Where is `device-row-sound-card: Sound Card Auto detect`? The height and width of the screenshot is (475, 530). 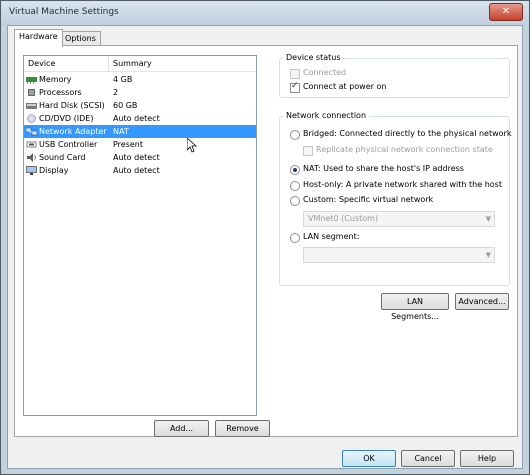 device-row-sound-card: Sound Card Auto detect is located at coordinates (140, 157).